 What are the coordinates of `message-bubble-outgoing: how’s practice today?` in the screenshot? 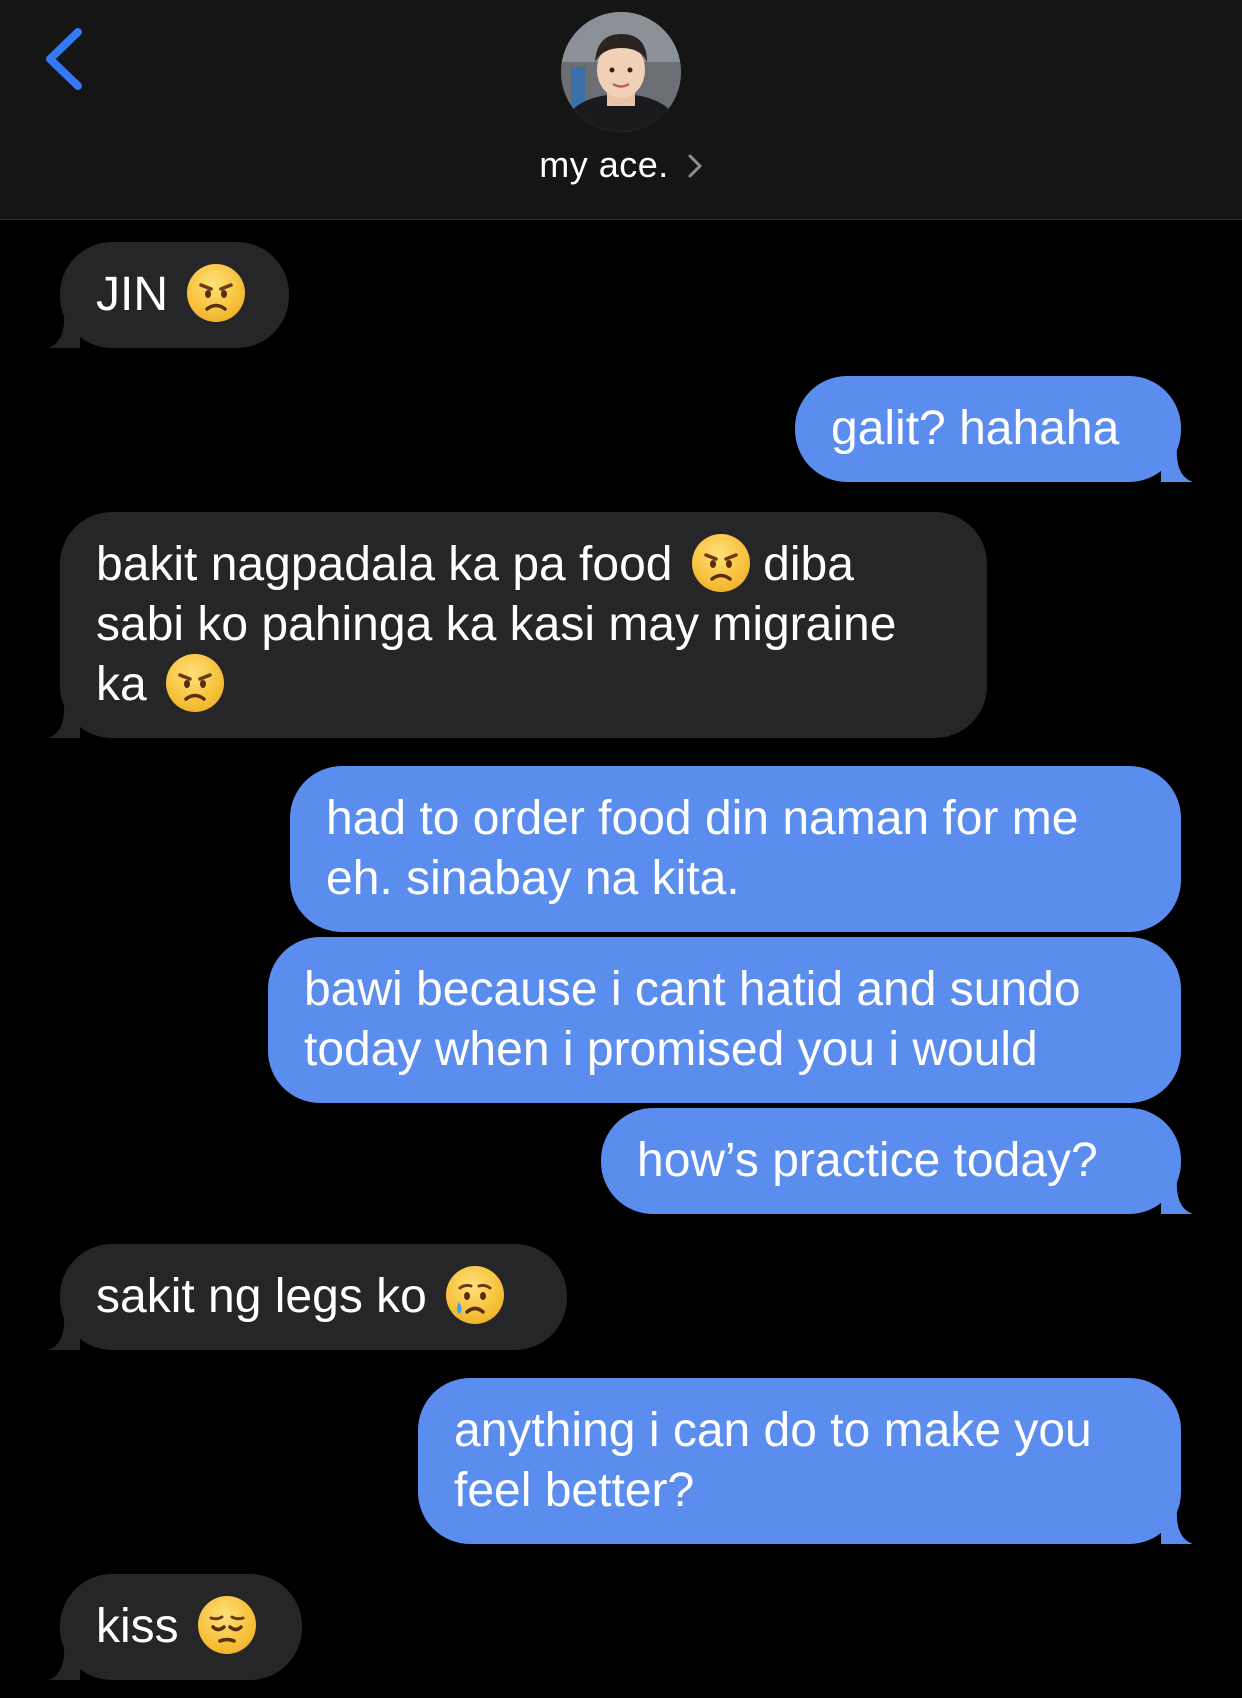 It's located at (897, 1161).